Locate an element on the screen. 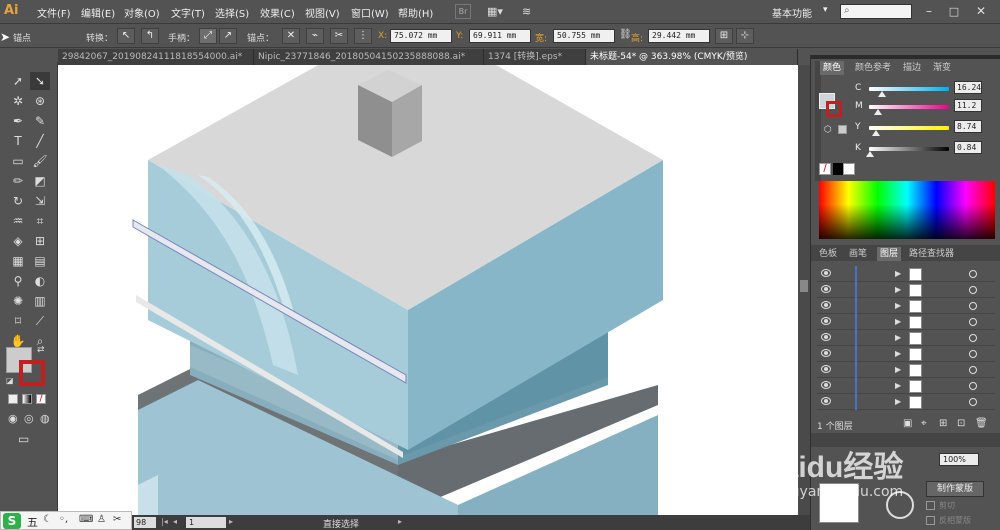  screen-mode-icon: ▭ is located at coordinates (23, 439).